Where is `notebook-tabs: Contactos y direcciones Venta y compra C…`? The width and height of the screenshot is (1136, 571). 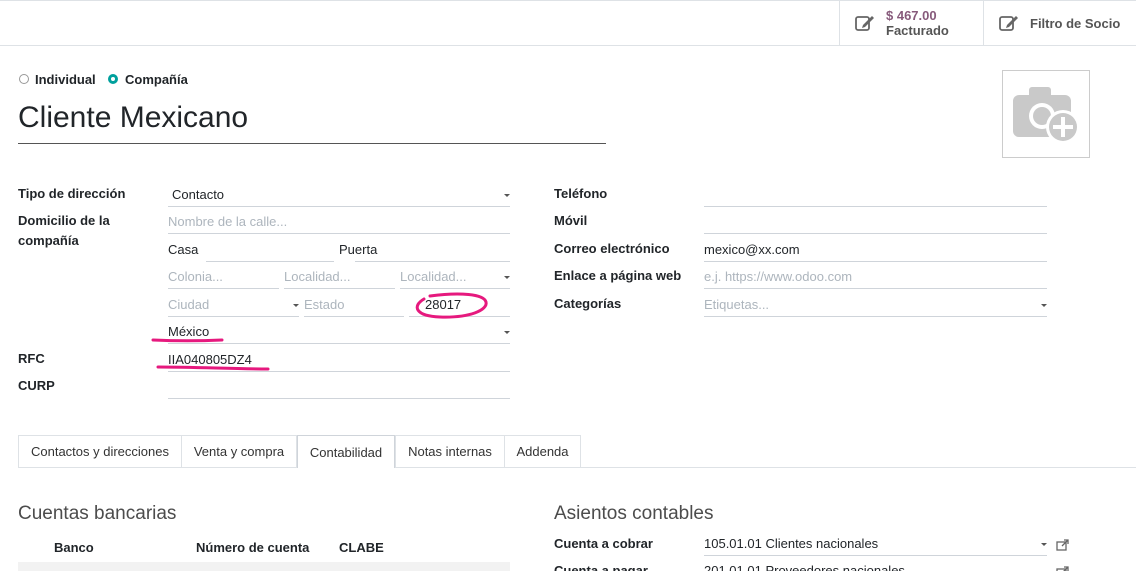
notebook-tabs: Contactos y direcciones Venta y compra C… is located at coordinates (577, 451).